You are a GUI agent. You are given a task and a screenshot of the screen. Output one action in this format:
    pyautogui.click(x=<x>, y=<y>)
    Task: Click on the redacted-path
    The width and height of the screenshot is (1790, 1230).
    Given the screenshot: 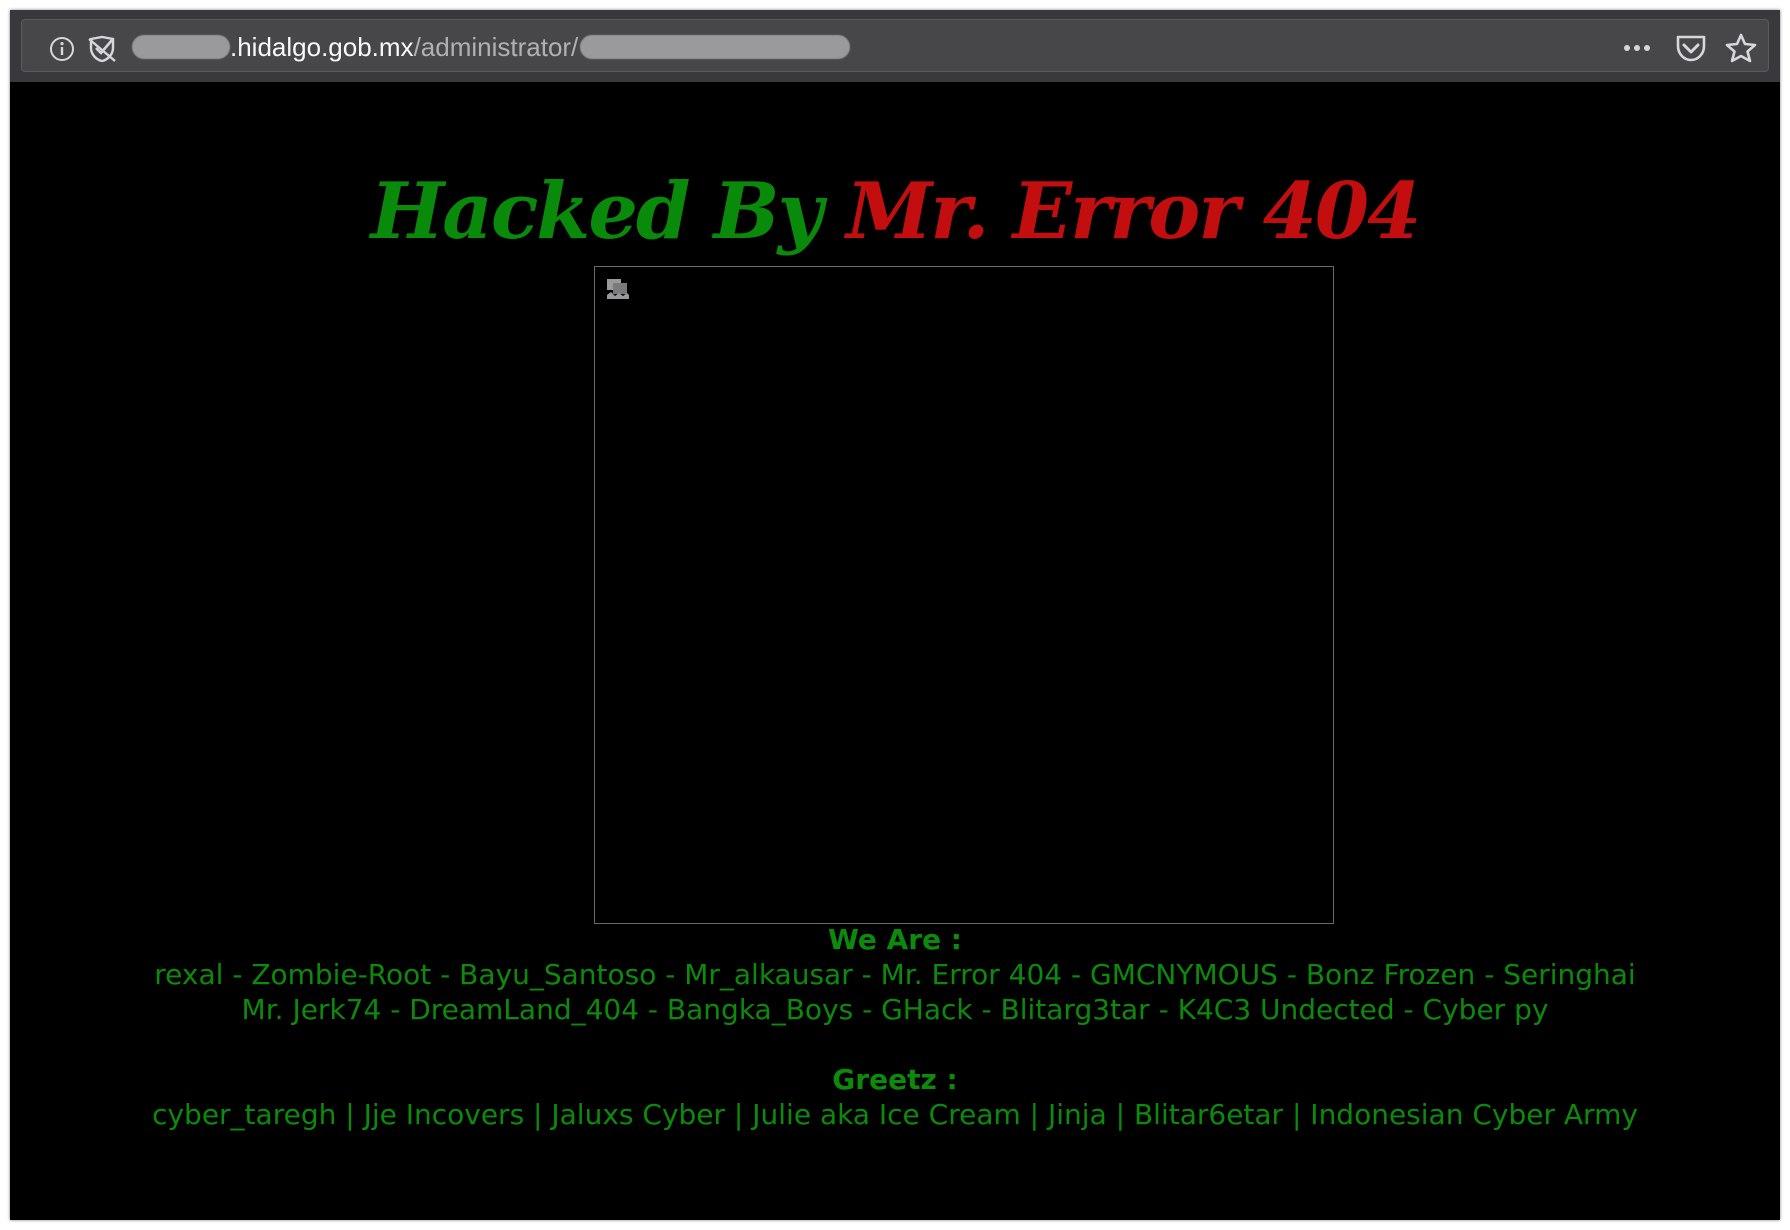 What is the action you would take?
    pyautogui.click(x=715, y=47)
    